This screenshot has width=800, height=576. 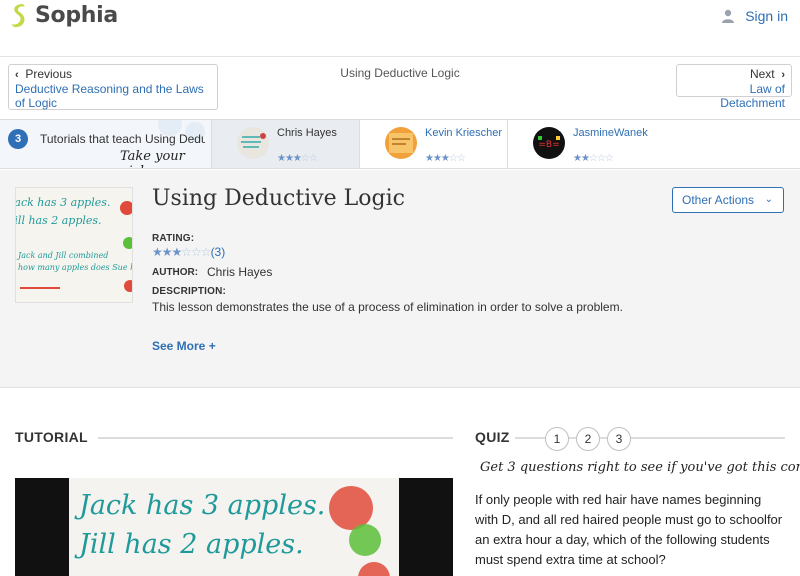 I want to click on quiz-question-1: 1, so click(x=557, y=439).